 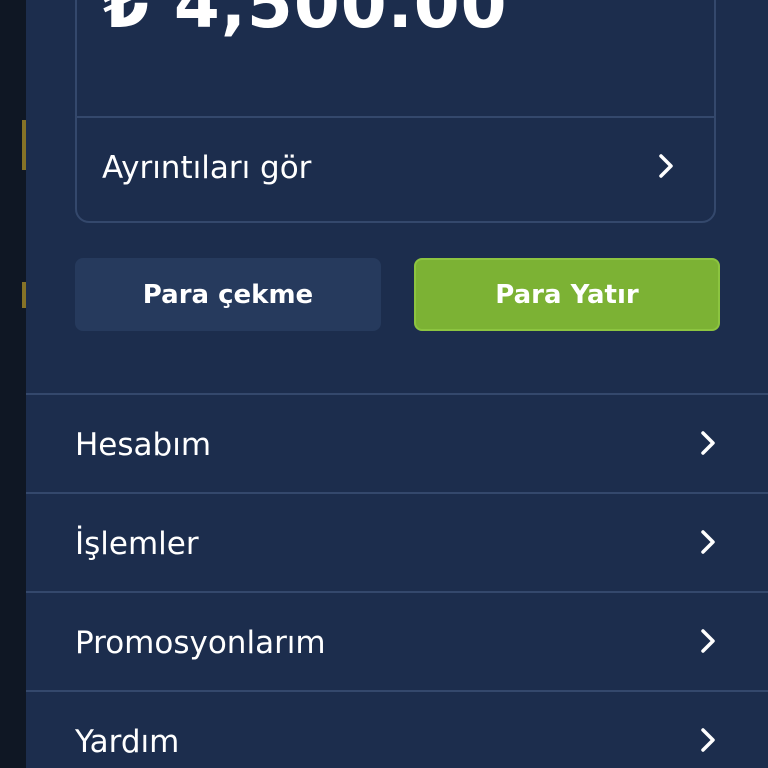 I want to click on background-page-edge, so click(x=13, y=384).